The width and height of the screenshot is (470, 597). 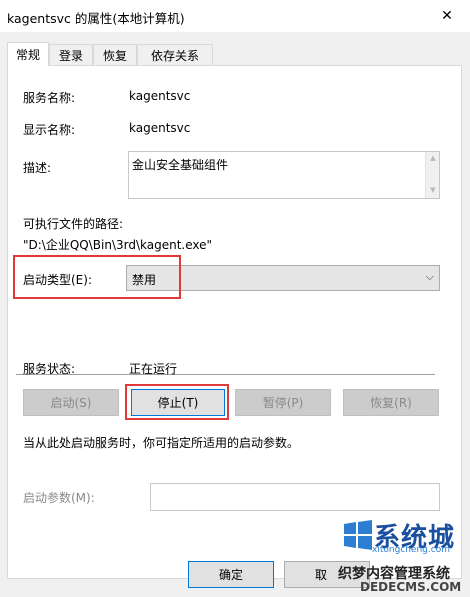 What do you see at coordinates (160, 96) in the screenshot?
I see `service-name-value: kagentsvc` at bounding box center [160, 96].